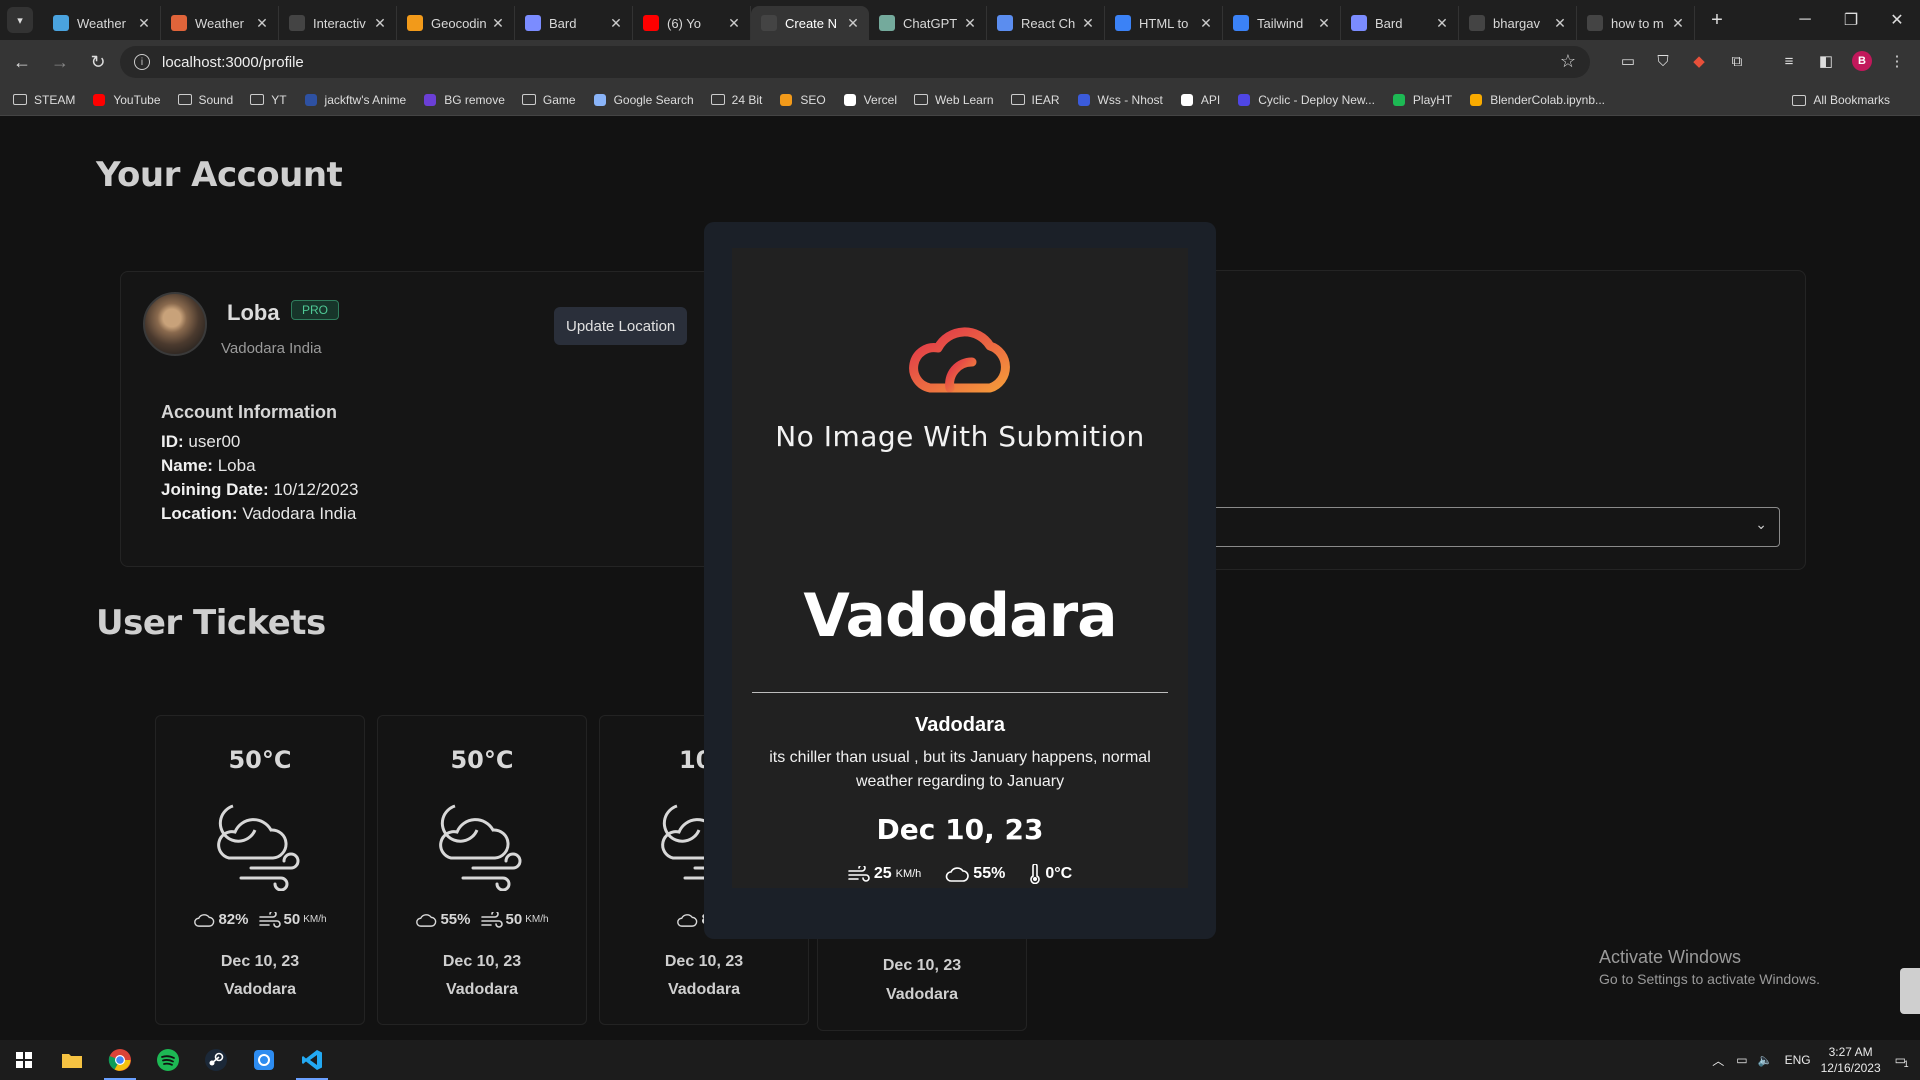 The image size is (1920, 1080). I want to click on clock: 3:27 AM 12/16/2023, so click(1851, 1060).